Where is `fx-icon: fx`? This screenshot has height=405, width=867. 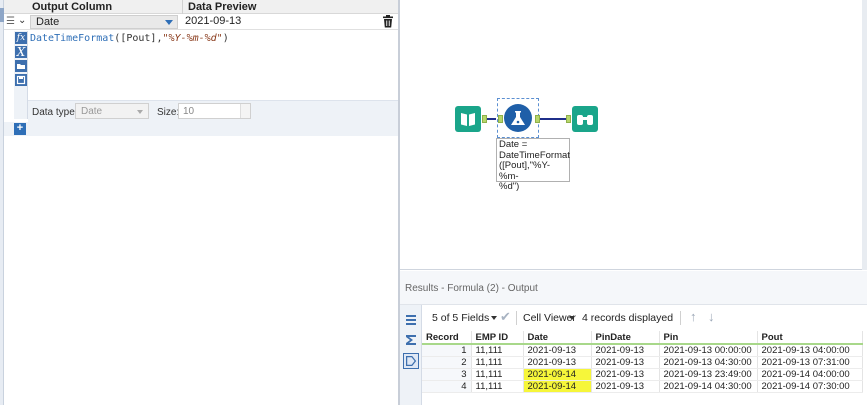 fx-icon: fx is located at coordinates (21, 38).